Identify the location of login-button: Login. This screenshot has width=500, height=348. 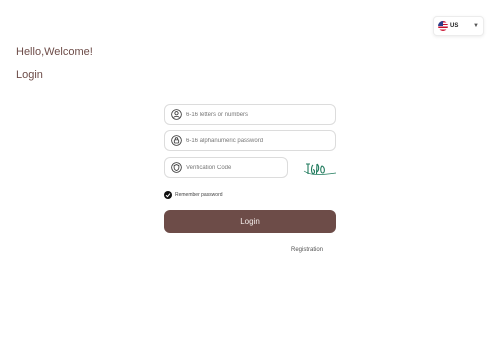
(250, 221).